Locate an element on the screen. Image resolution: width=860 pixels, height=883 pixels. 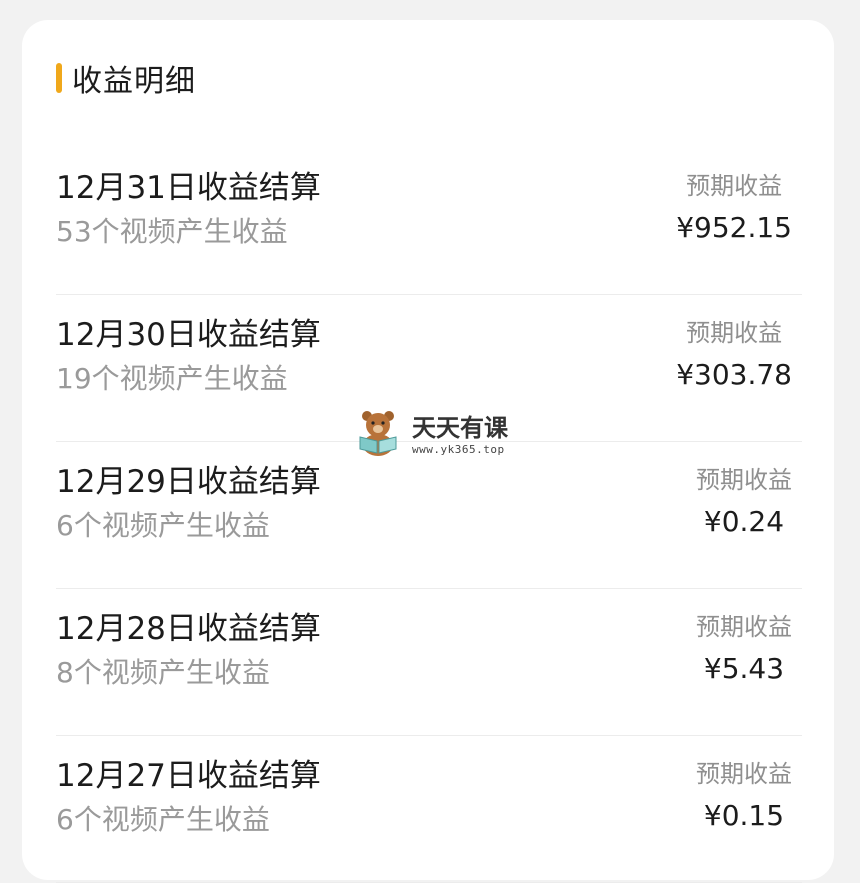
section-header: 收益明细 is located at coordinates (126, 78).